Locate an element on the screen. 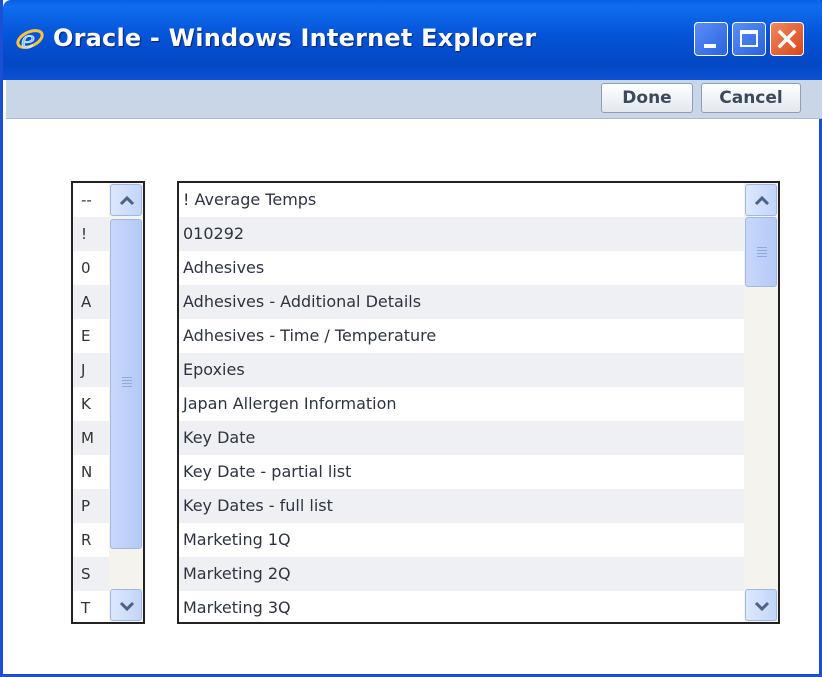  cancel-button: Cancel is located at coordinates (751, 98).